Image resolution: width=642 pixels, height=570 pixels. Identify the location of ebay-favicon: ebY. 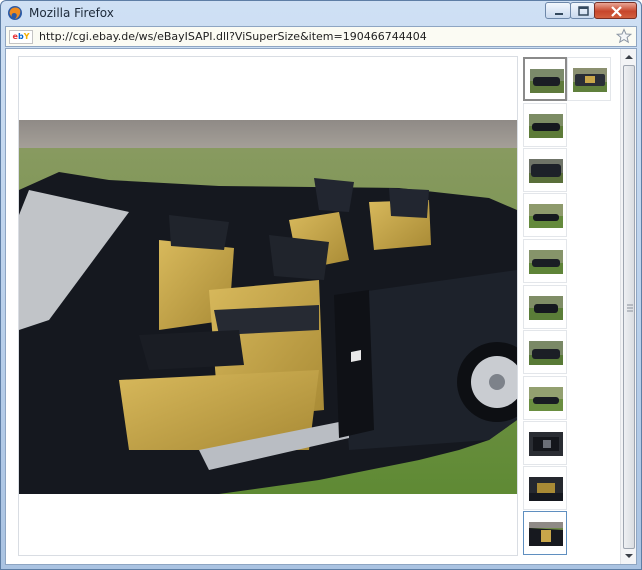
(21, 37).